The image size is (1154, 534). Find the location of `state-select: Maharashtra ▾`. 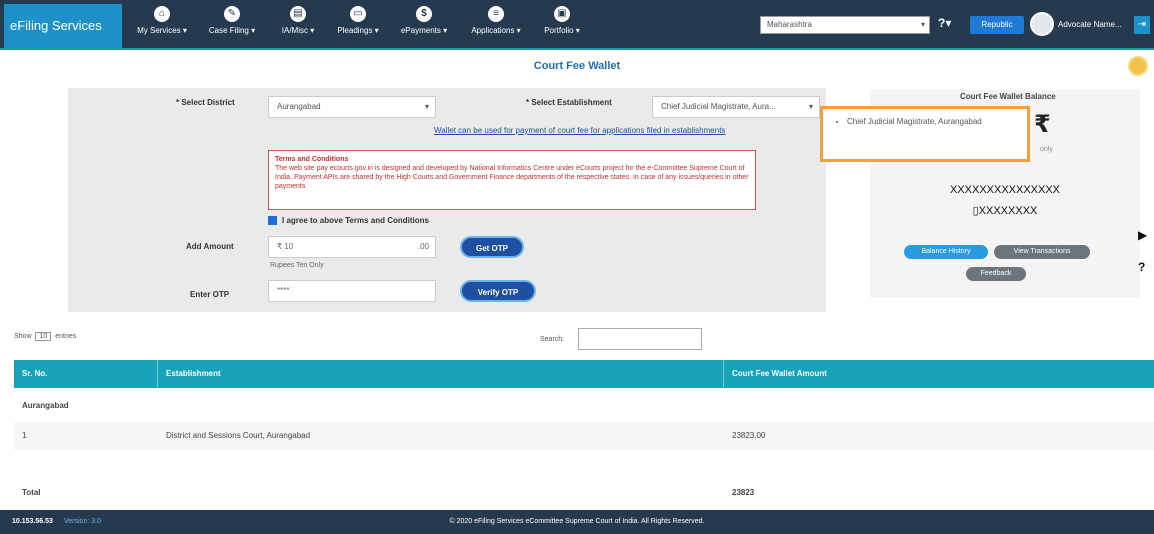

state-select: Maharashtra ▾ is located at coordinates (845, 25).